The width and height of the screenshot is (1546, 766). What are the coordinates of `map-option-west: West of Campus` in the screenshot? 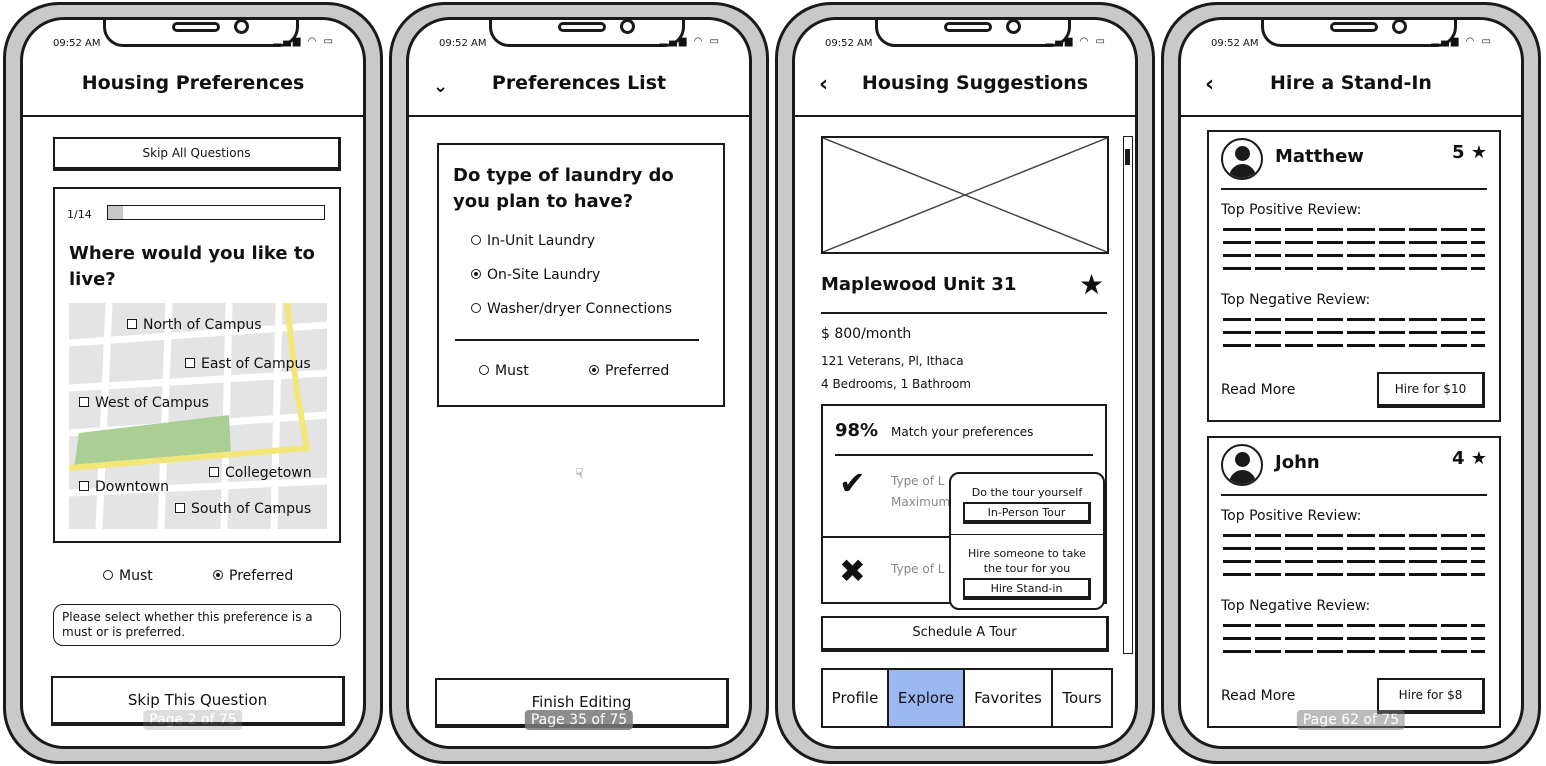 It's located at (144, 403).